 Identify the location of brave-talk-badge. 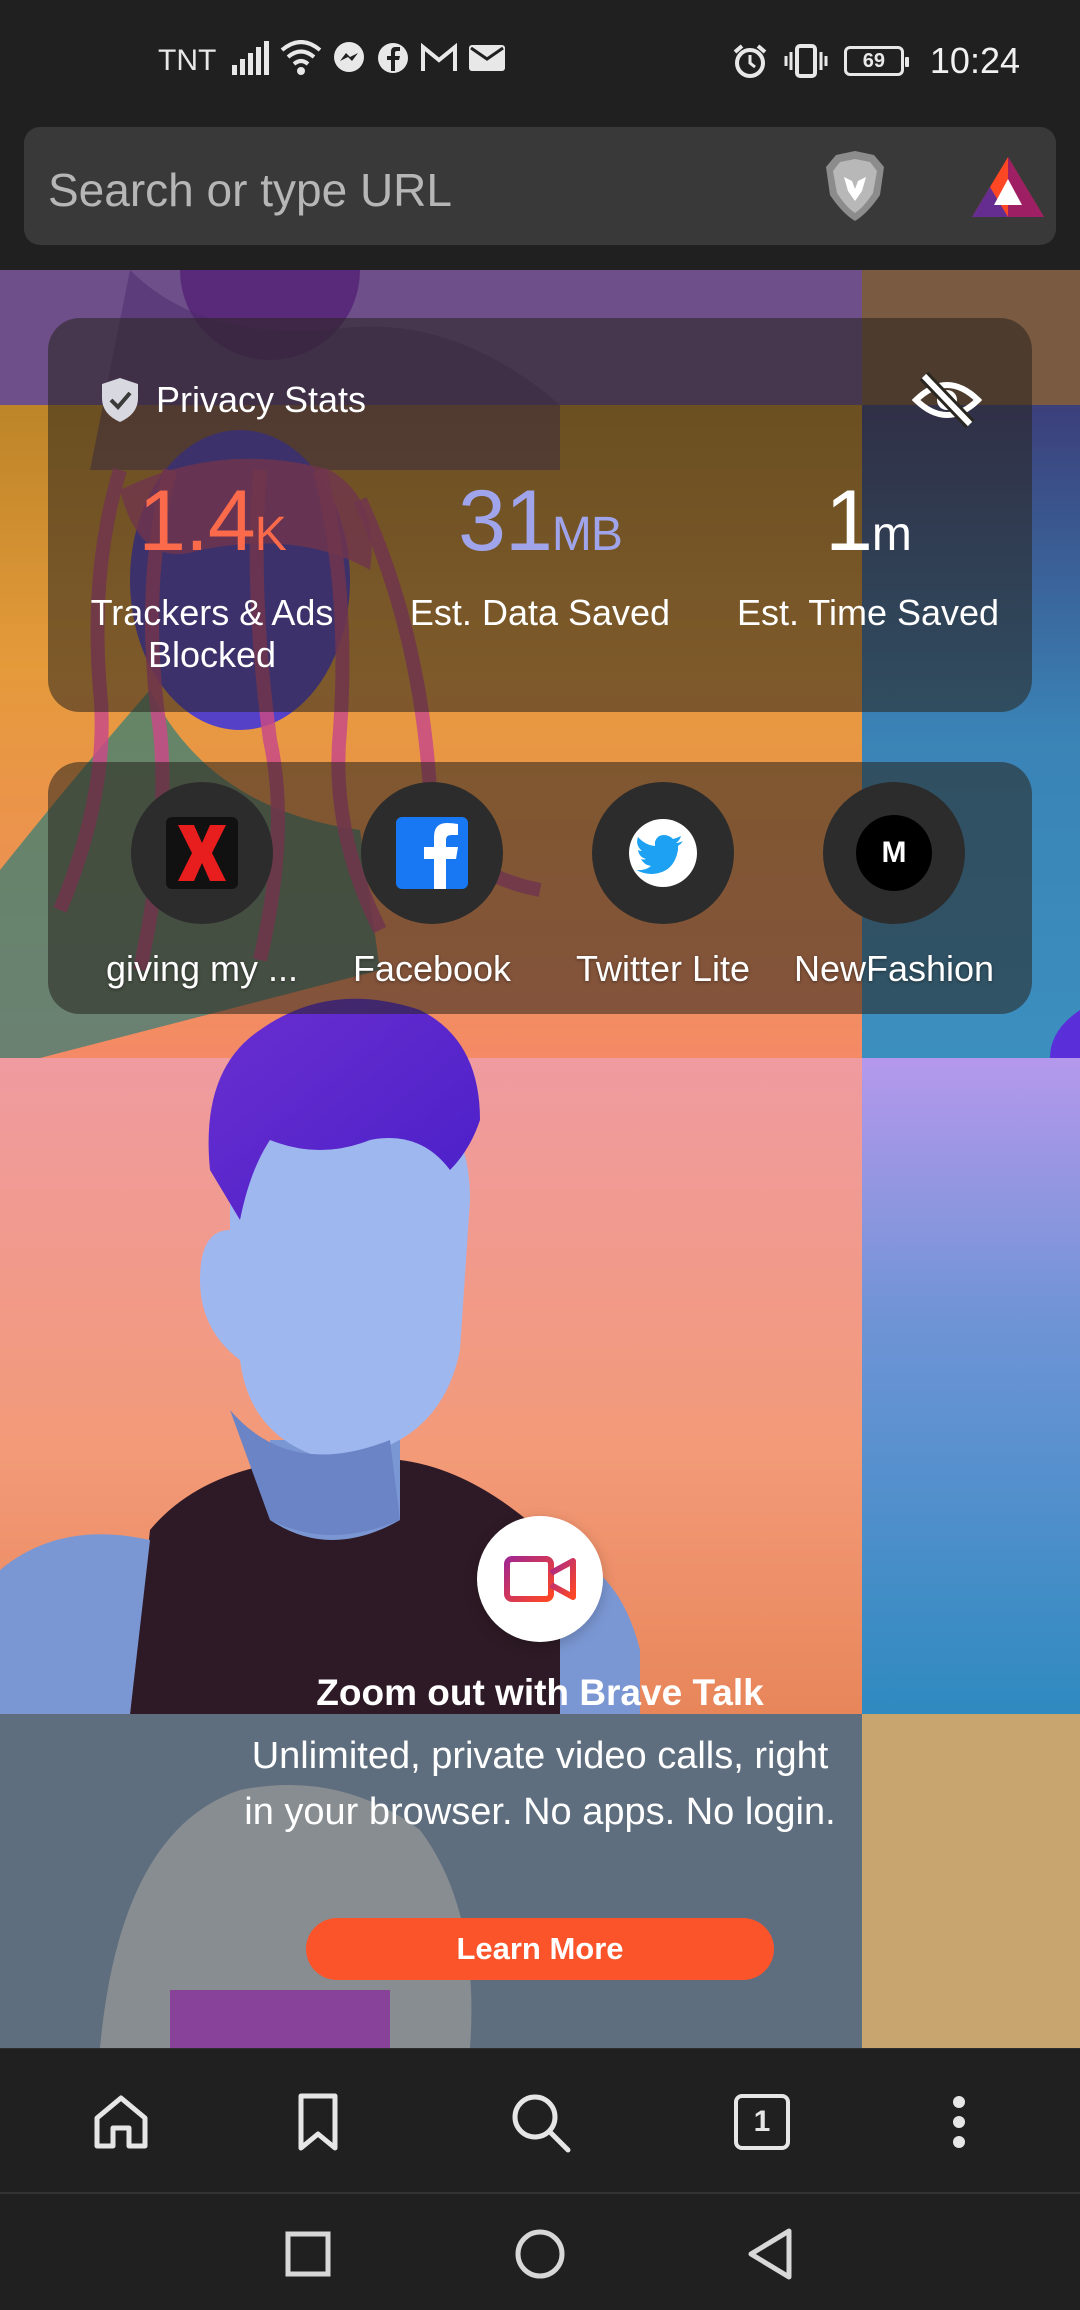
(540, 1579).